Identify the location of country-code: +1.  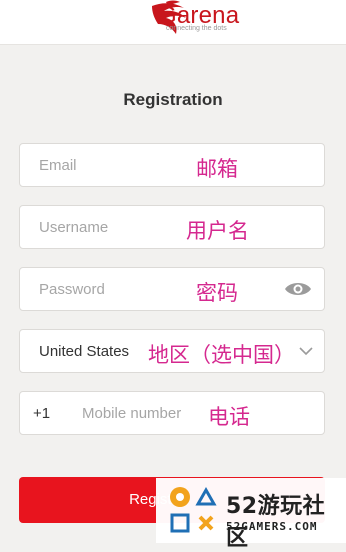
(42, 413).